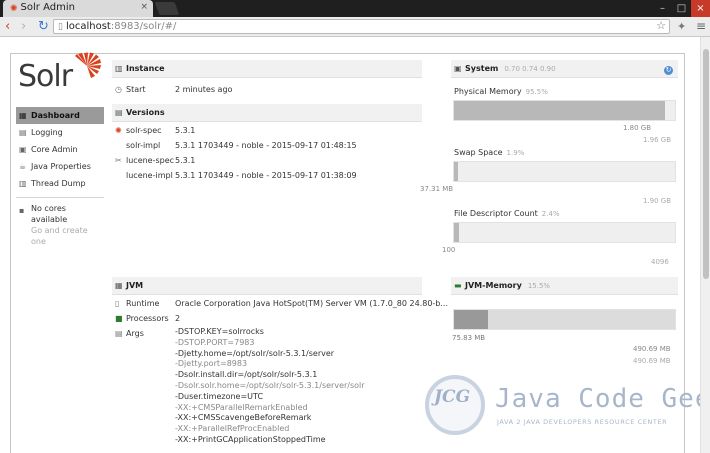  Describe the element at coordinates (23, 183) in the screenshot. I see `thread-dump-icon: ▥` at that location.